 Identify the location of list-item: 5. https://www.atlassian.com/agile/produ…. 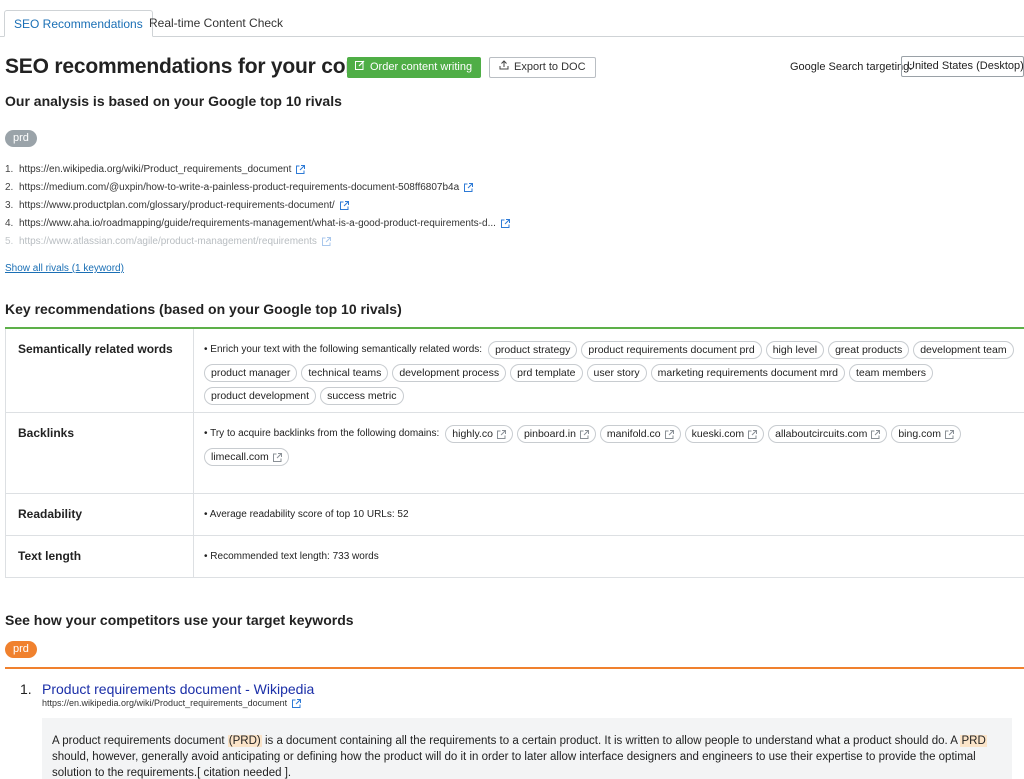
(257, 241).